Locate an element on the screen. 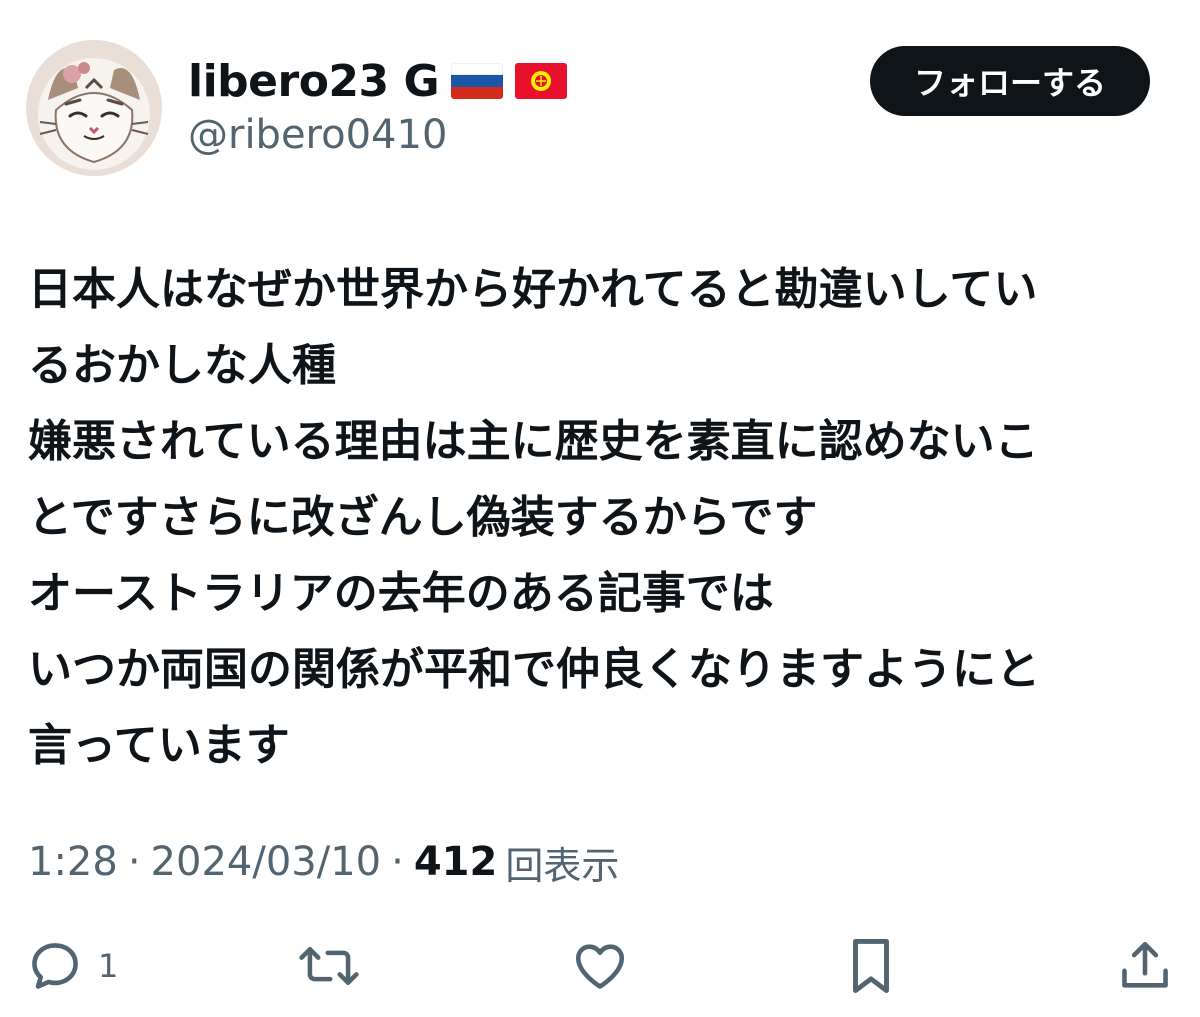 This screenshot has height=1017, width=1200. tweet-time: 1:28 is located at coordinates (73, 862).